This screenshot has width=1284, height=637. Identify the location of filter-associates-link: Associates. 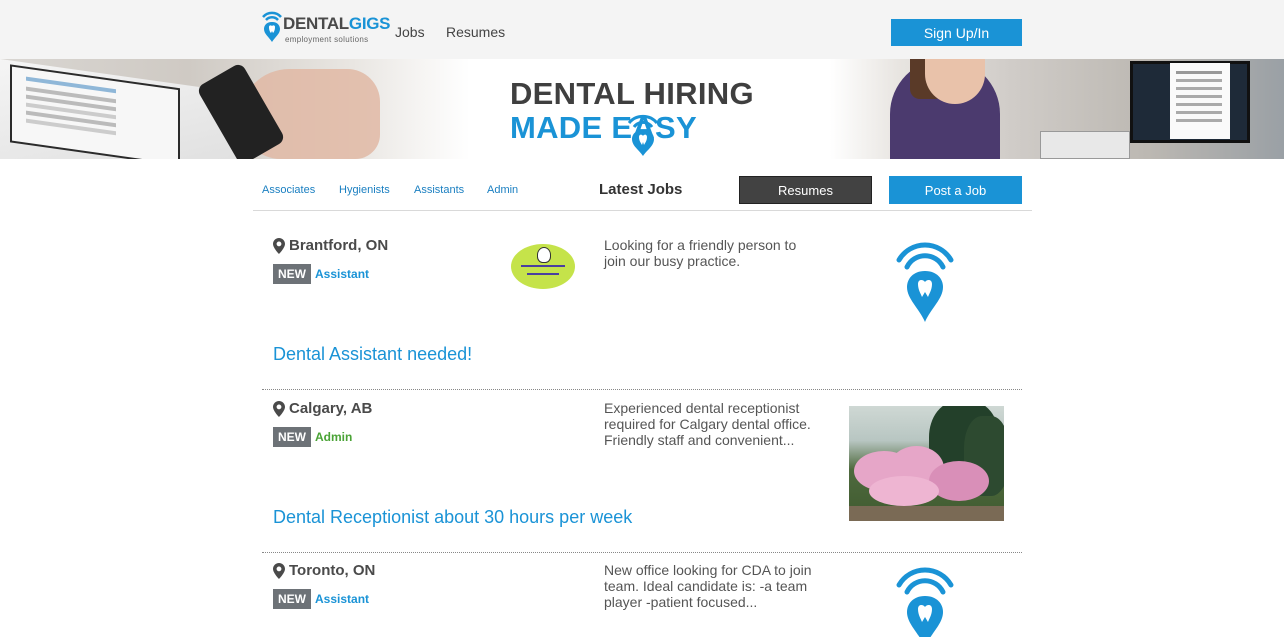
(288, 190).